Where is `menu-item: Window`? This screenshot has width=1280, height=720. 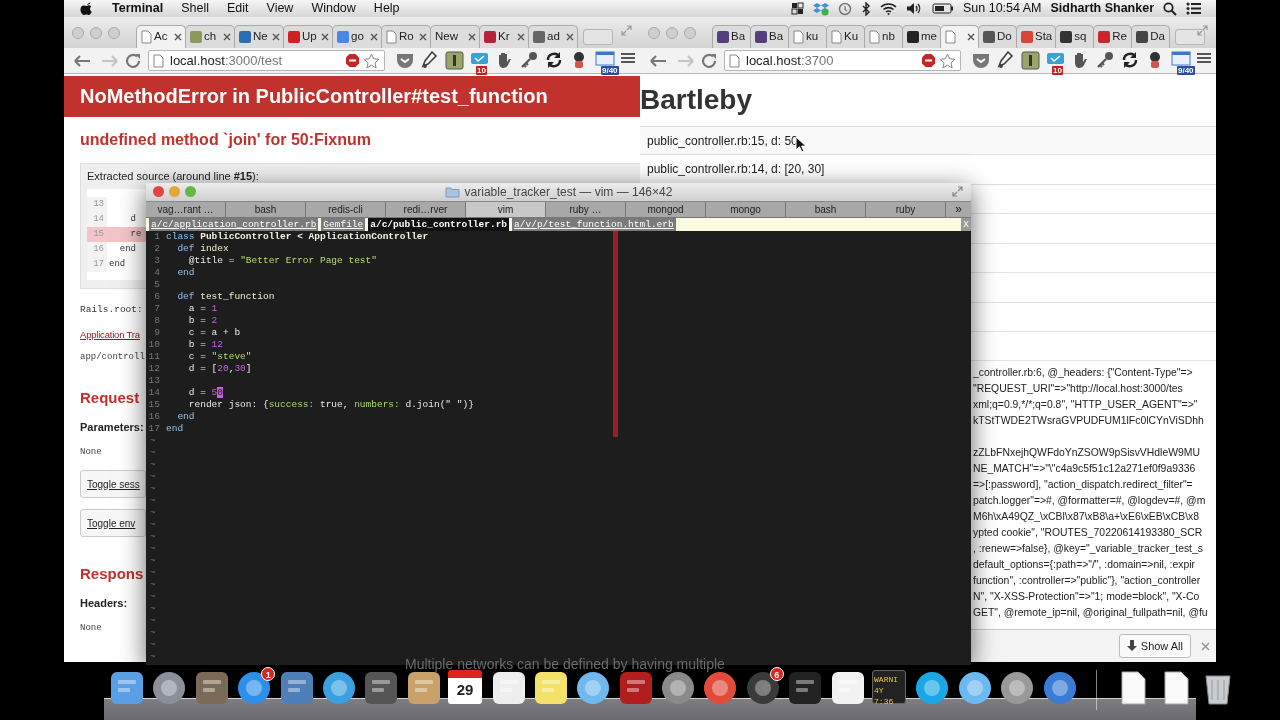
menu-item: Window is located at coordinates (333, 8).